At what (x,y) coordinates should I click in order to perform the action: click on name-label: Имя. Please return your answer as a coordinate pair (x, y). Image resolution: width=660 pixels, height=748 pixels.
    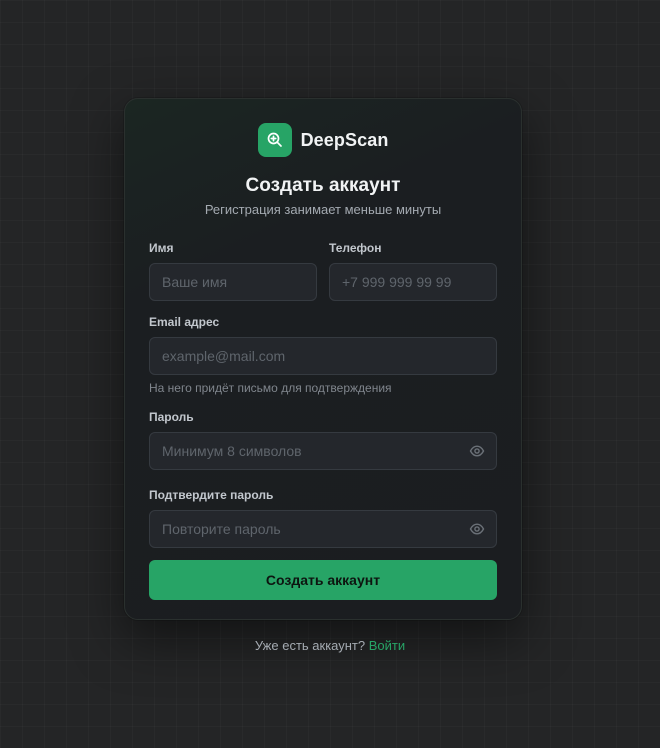
    Looking at the image, I should click on (161, 248).